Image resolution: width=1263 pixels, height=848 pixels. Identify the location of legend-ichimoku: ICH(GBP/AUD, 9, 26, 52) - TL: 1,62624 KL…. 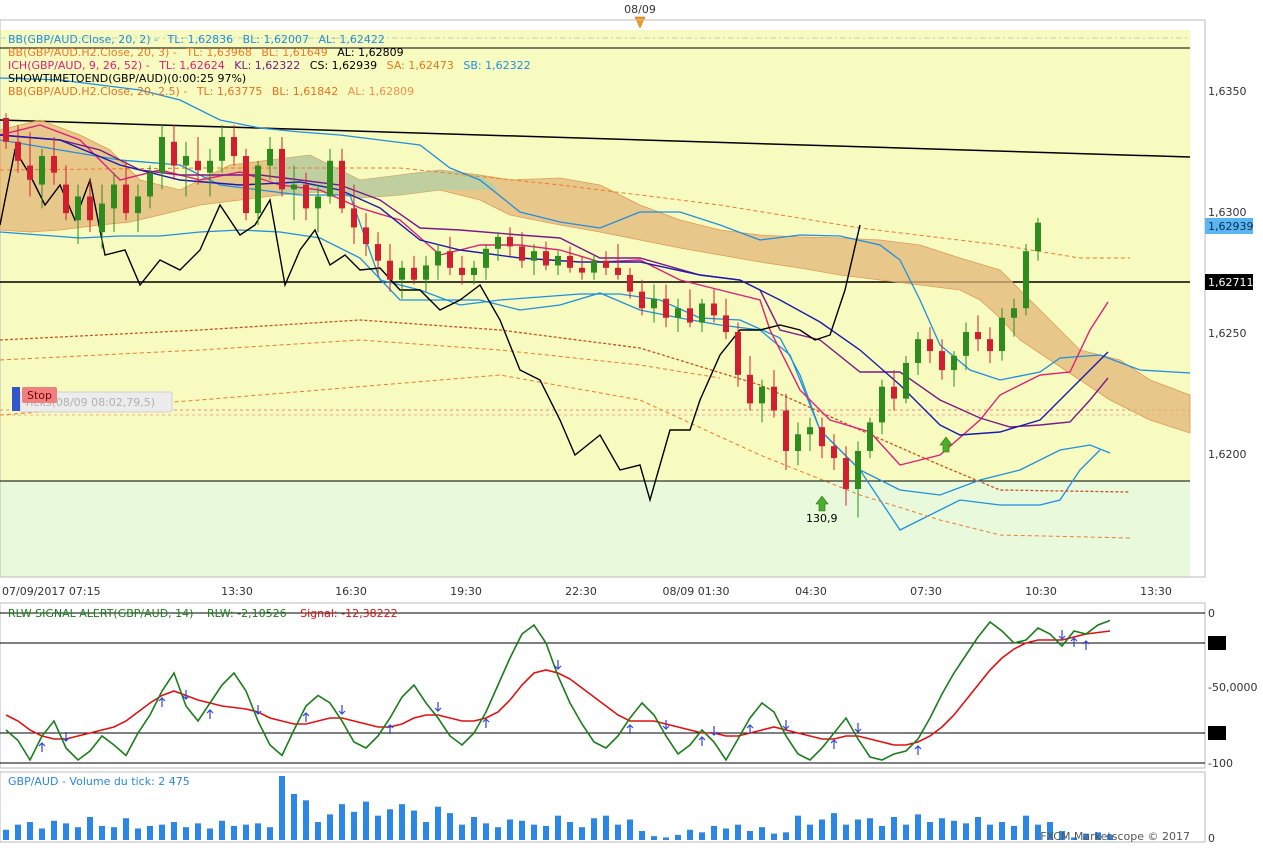
(269, 65).